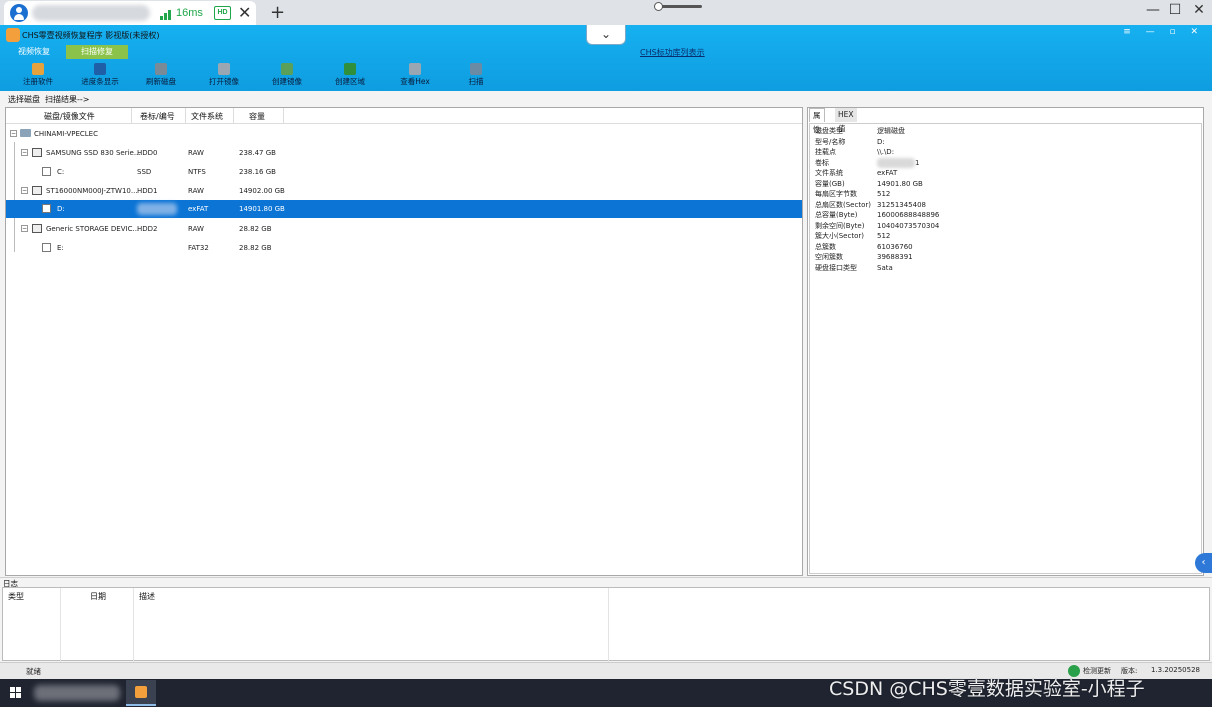 The width and height of the screenshot is (1212, 707). Describe the element at coordinates (987, 689) in the screenshot. I see `csdn-watermark: CSDN @CHS零壹数据实验室-小程子` at that location.